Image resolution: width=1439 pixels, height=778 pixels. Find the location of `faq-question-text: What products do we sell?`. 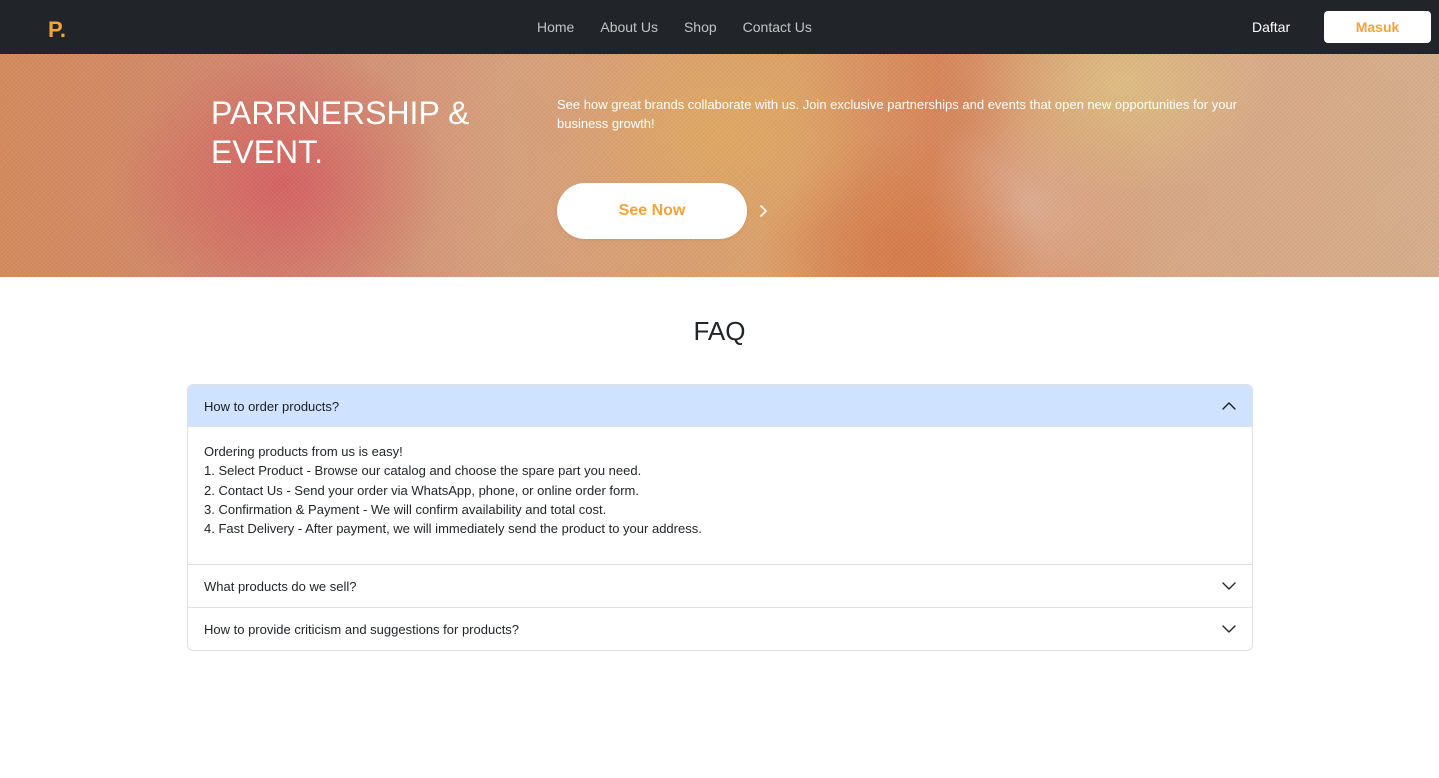

faq-question-text: What products do we sell? is located at coordinates (280, 586).